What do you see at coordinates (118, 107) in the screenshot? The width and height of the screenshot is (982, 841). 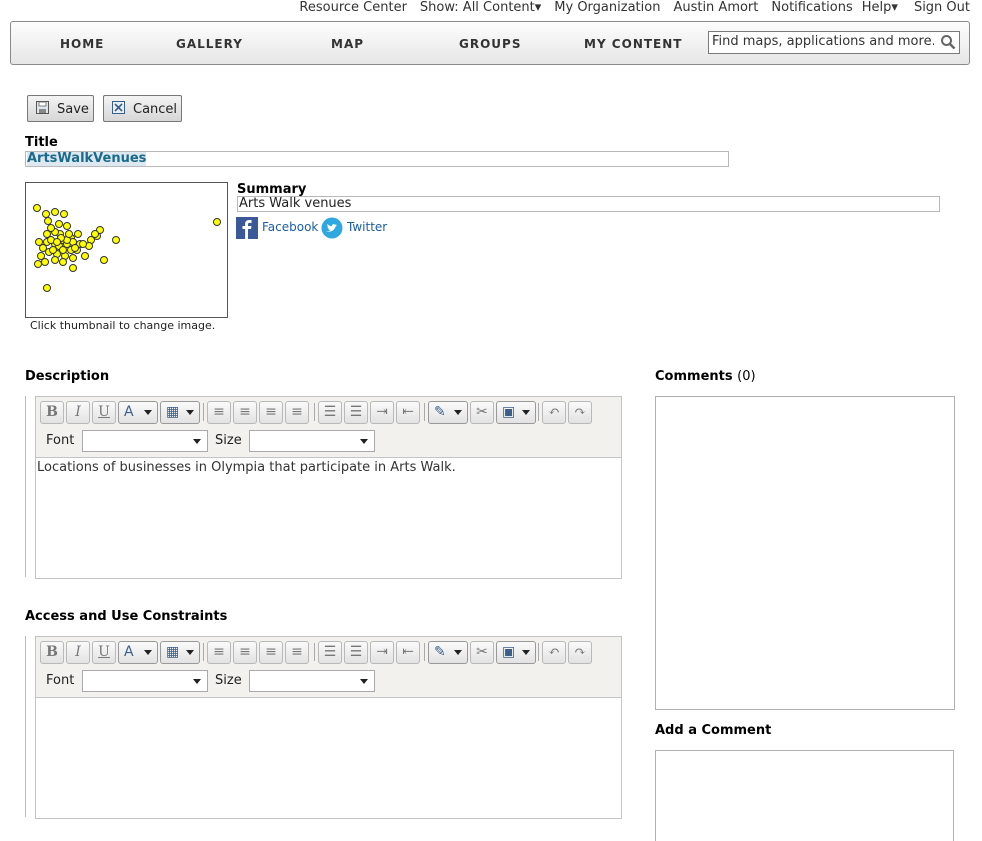 I see `cancel-icon` at bounding box center [118, 107].